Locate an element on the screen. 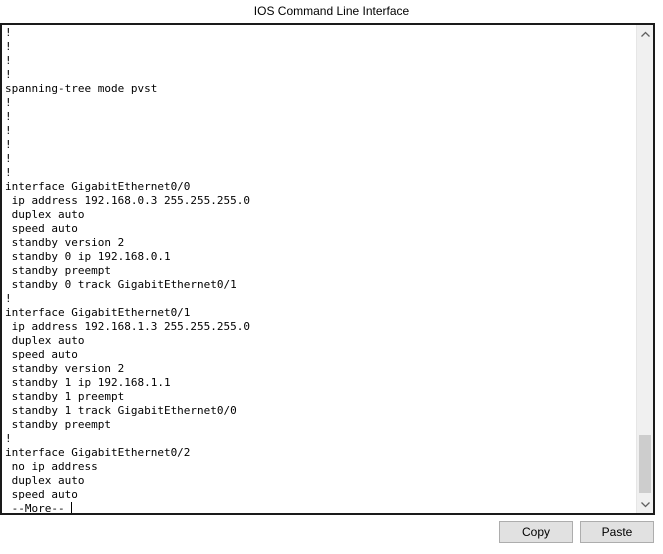  terminal-line: interface GigabitEthernet0/2 is located at coordinates (98, 452).